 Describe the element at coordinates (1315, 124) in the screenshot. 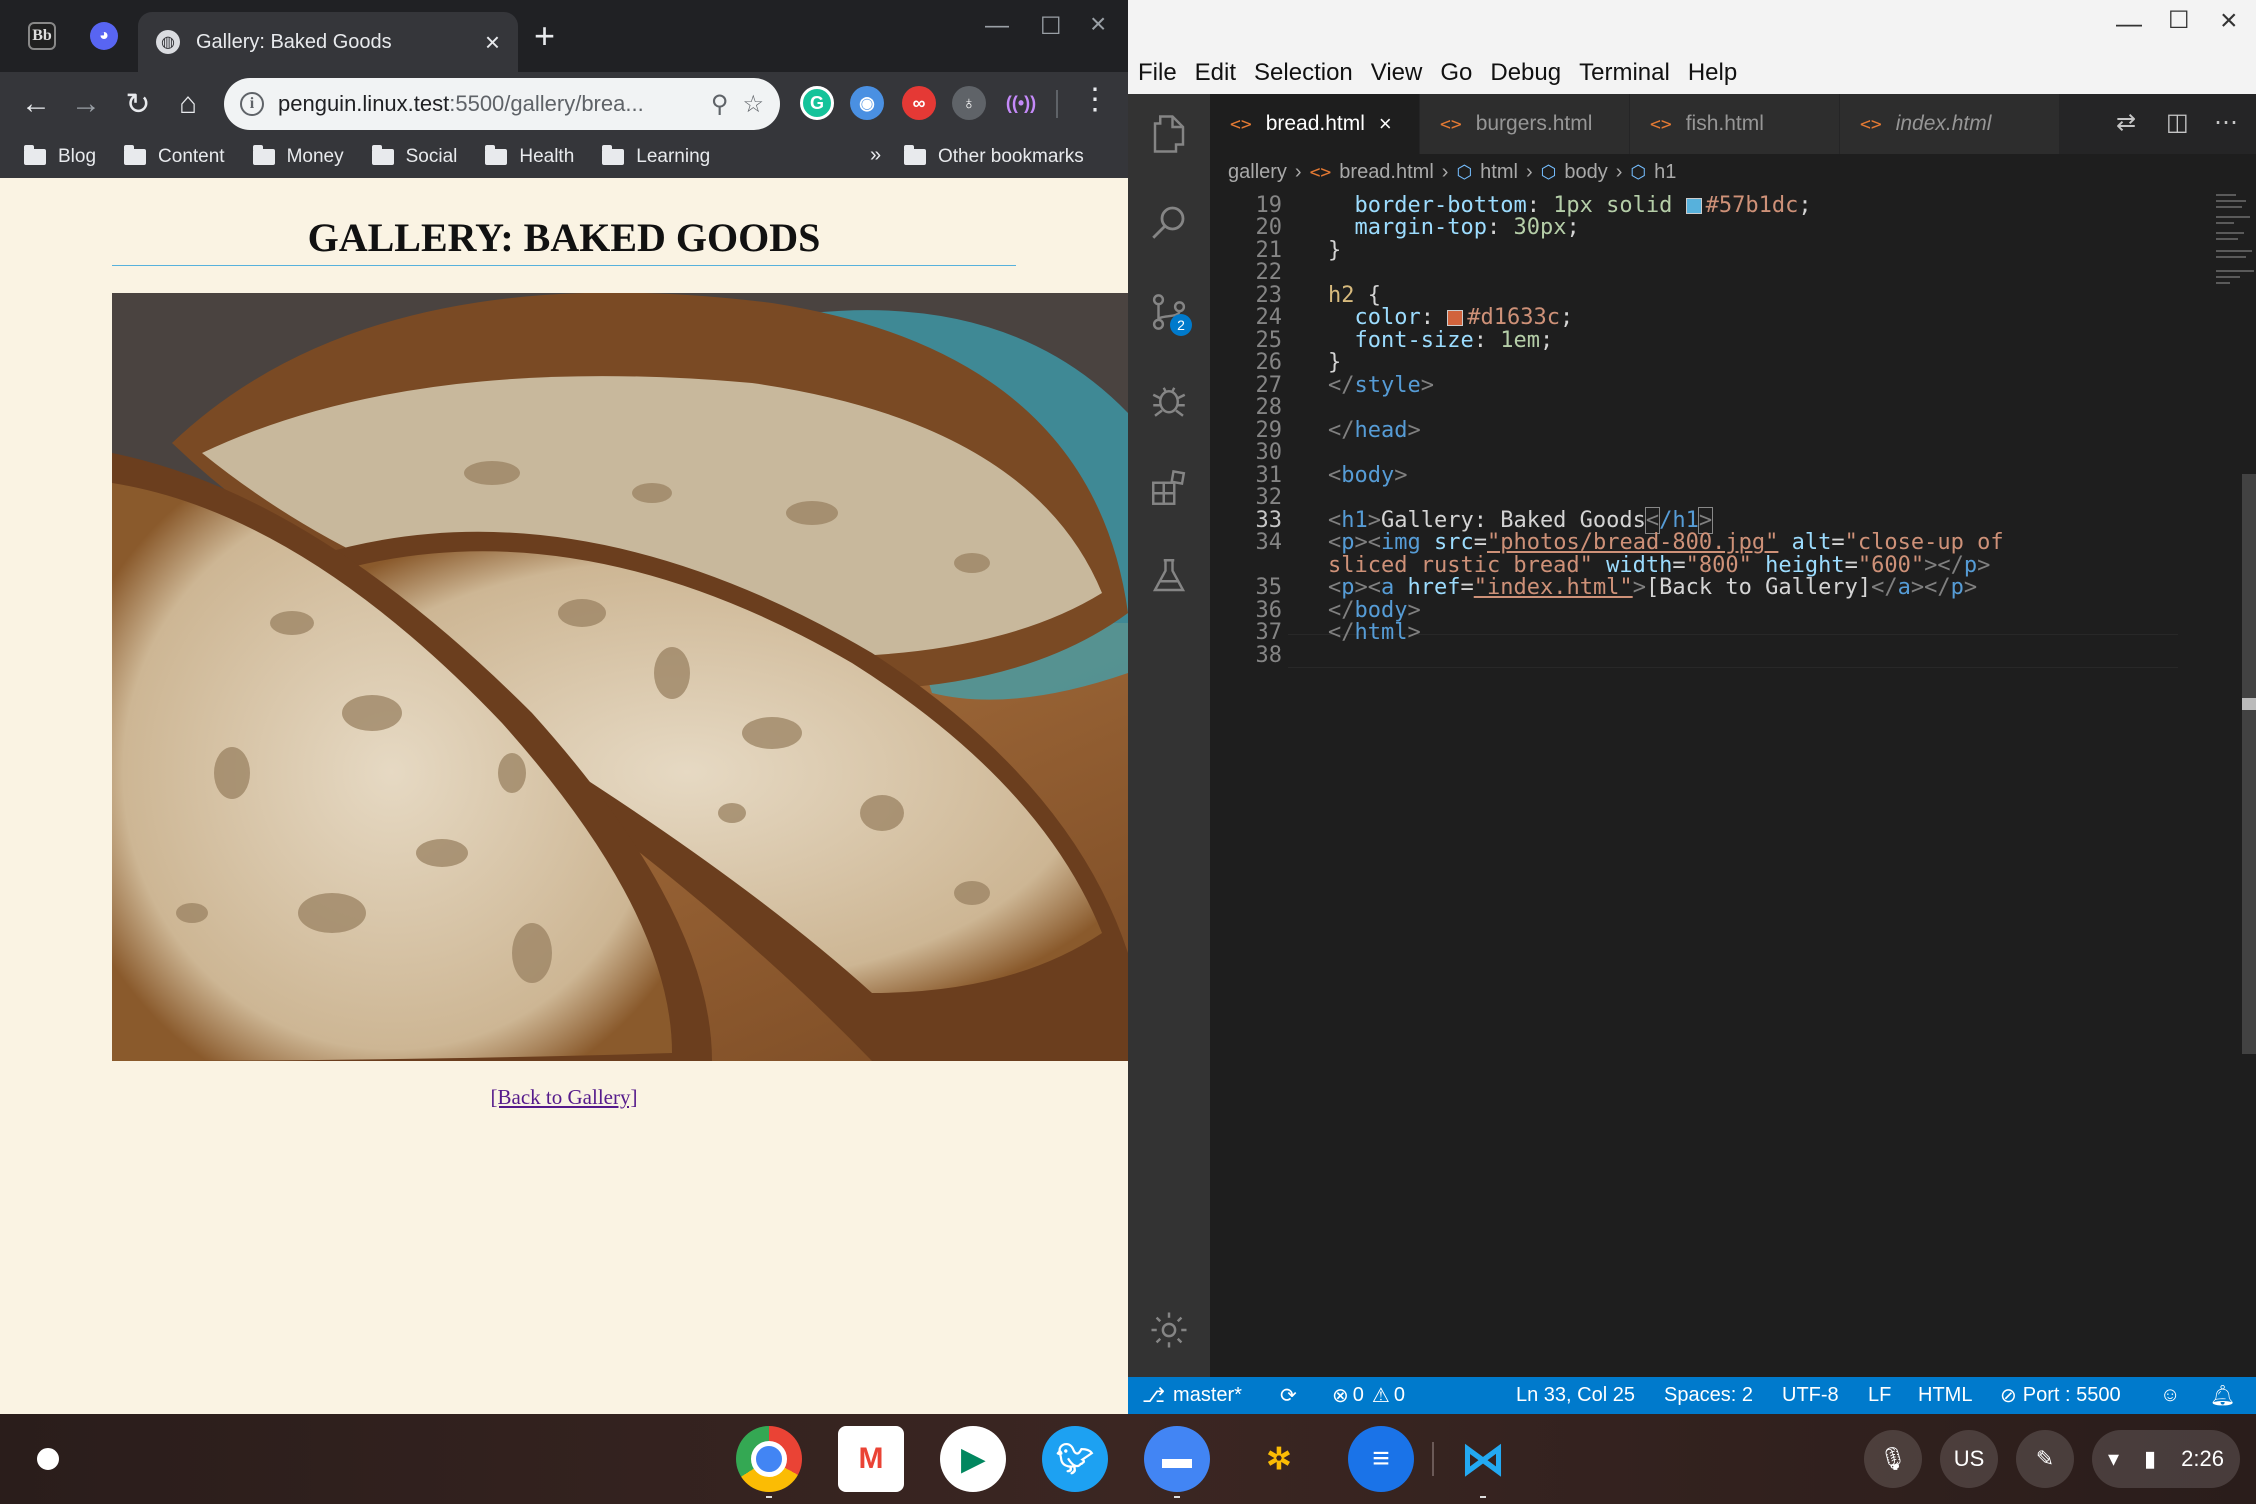

I see `tab-bread-html: <> bread.html ×` at that location.